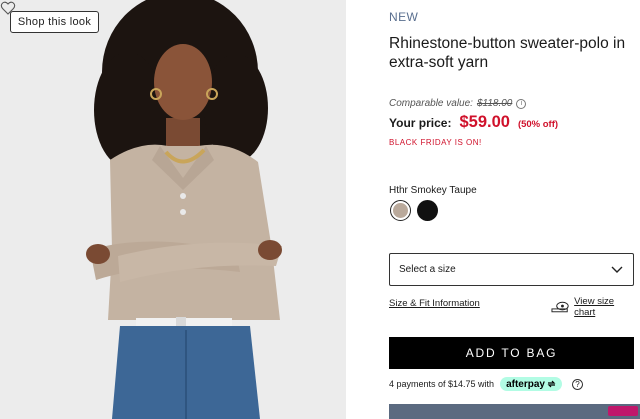 Image resolution: width=640 pixels, height=419 pixels. I want to click on comparable-value: Comparable value: $118.00 i, so click(458, 103).